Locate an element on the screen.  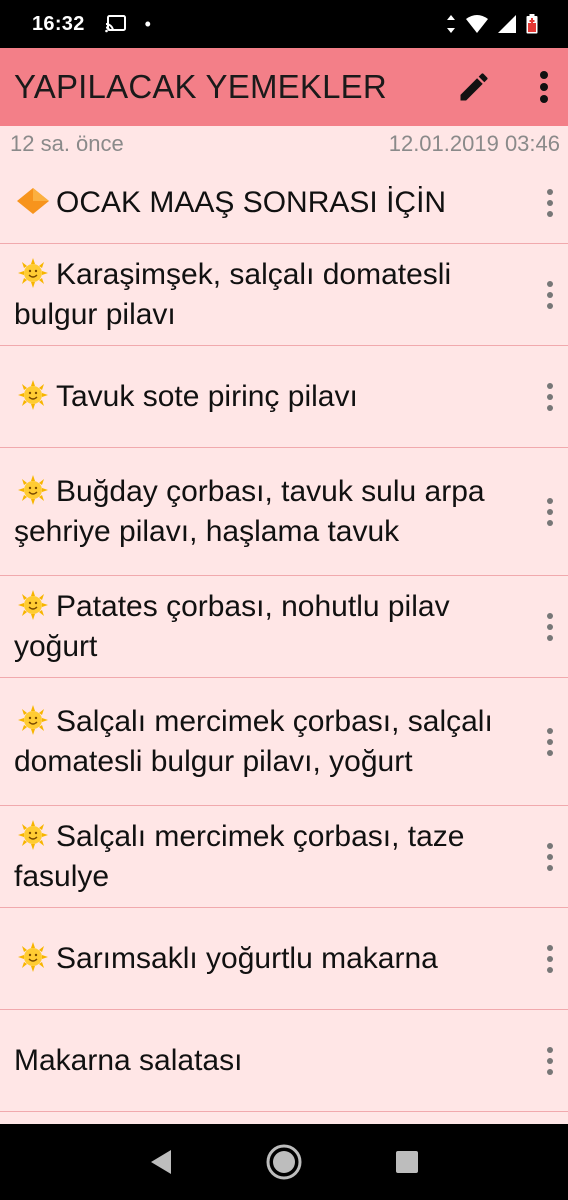
data-arrows-icon is located at coordinates (451, 24).